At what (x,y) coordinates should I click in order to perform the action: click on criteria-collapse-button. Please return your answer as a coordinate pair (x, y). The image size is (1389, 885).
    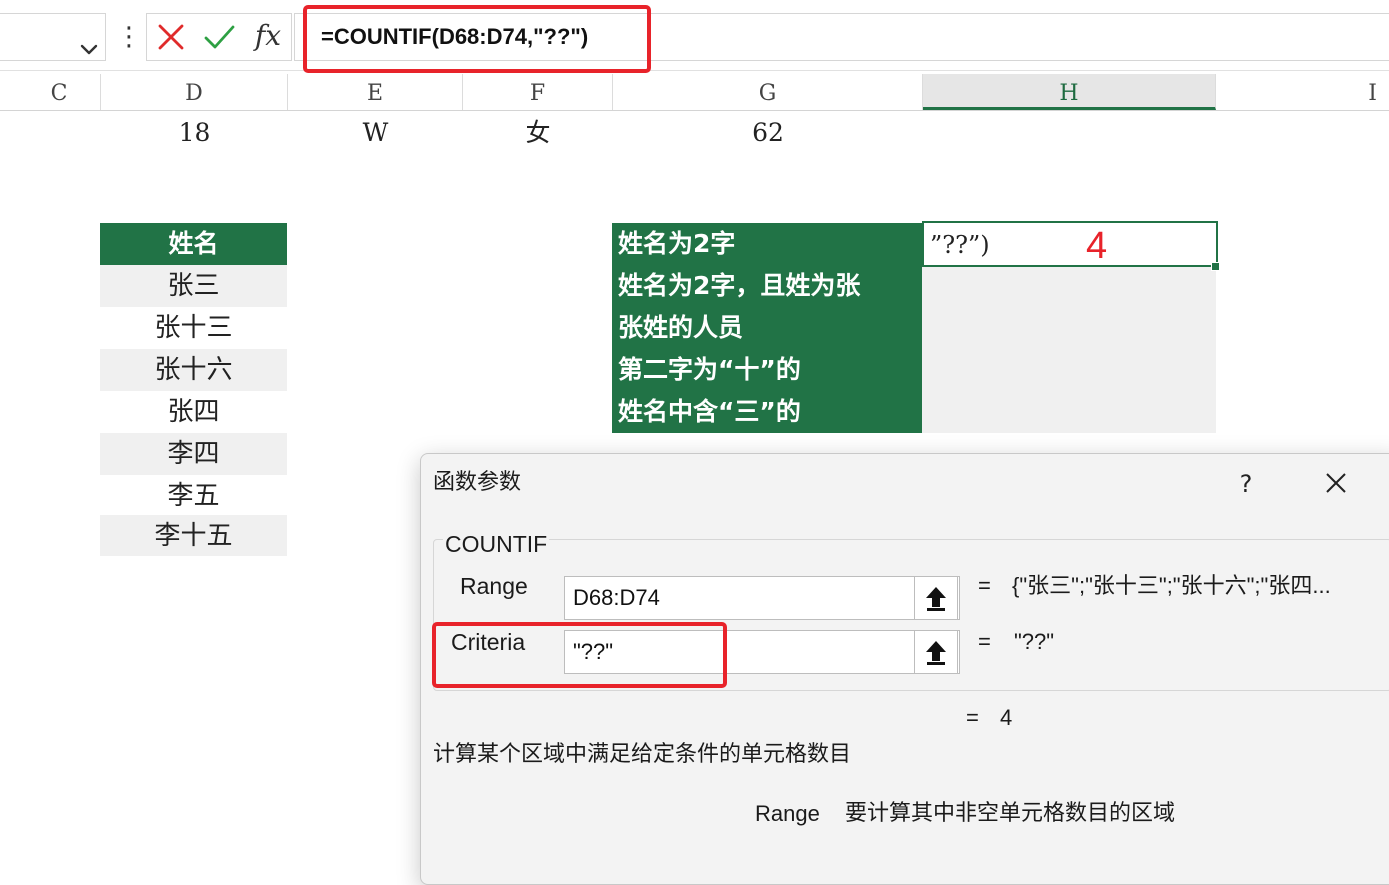
    Looking at the image, I should click on (936, 652).